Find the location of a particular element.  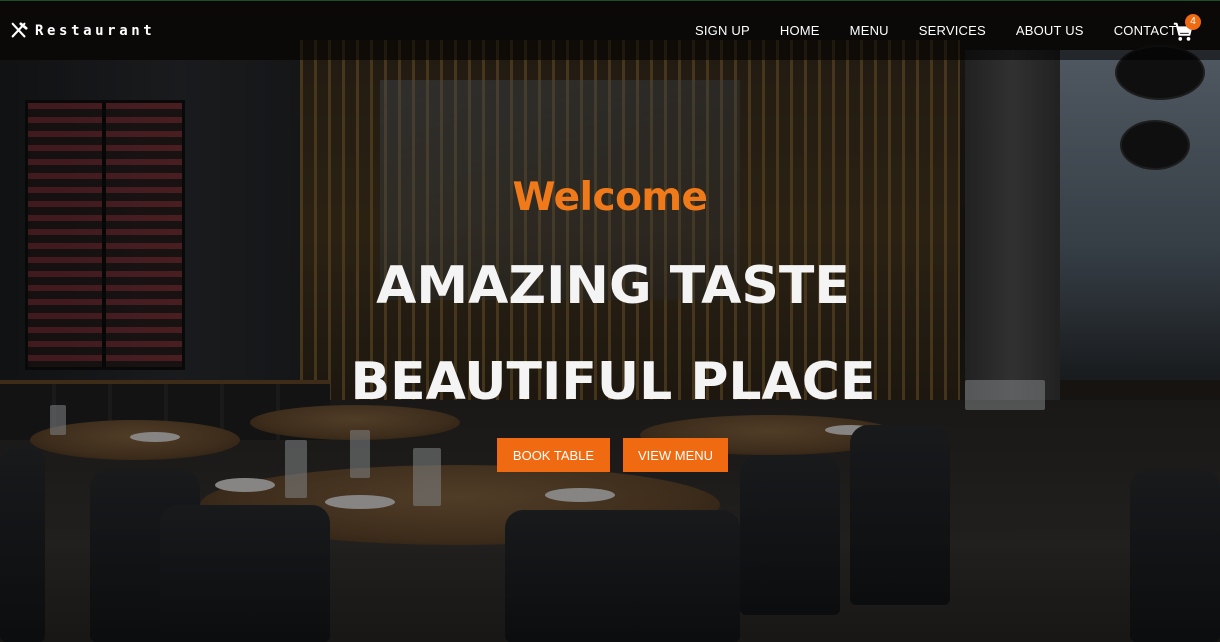

fork-knife-icon is located at coordinates (19, 30).